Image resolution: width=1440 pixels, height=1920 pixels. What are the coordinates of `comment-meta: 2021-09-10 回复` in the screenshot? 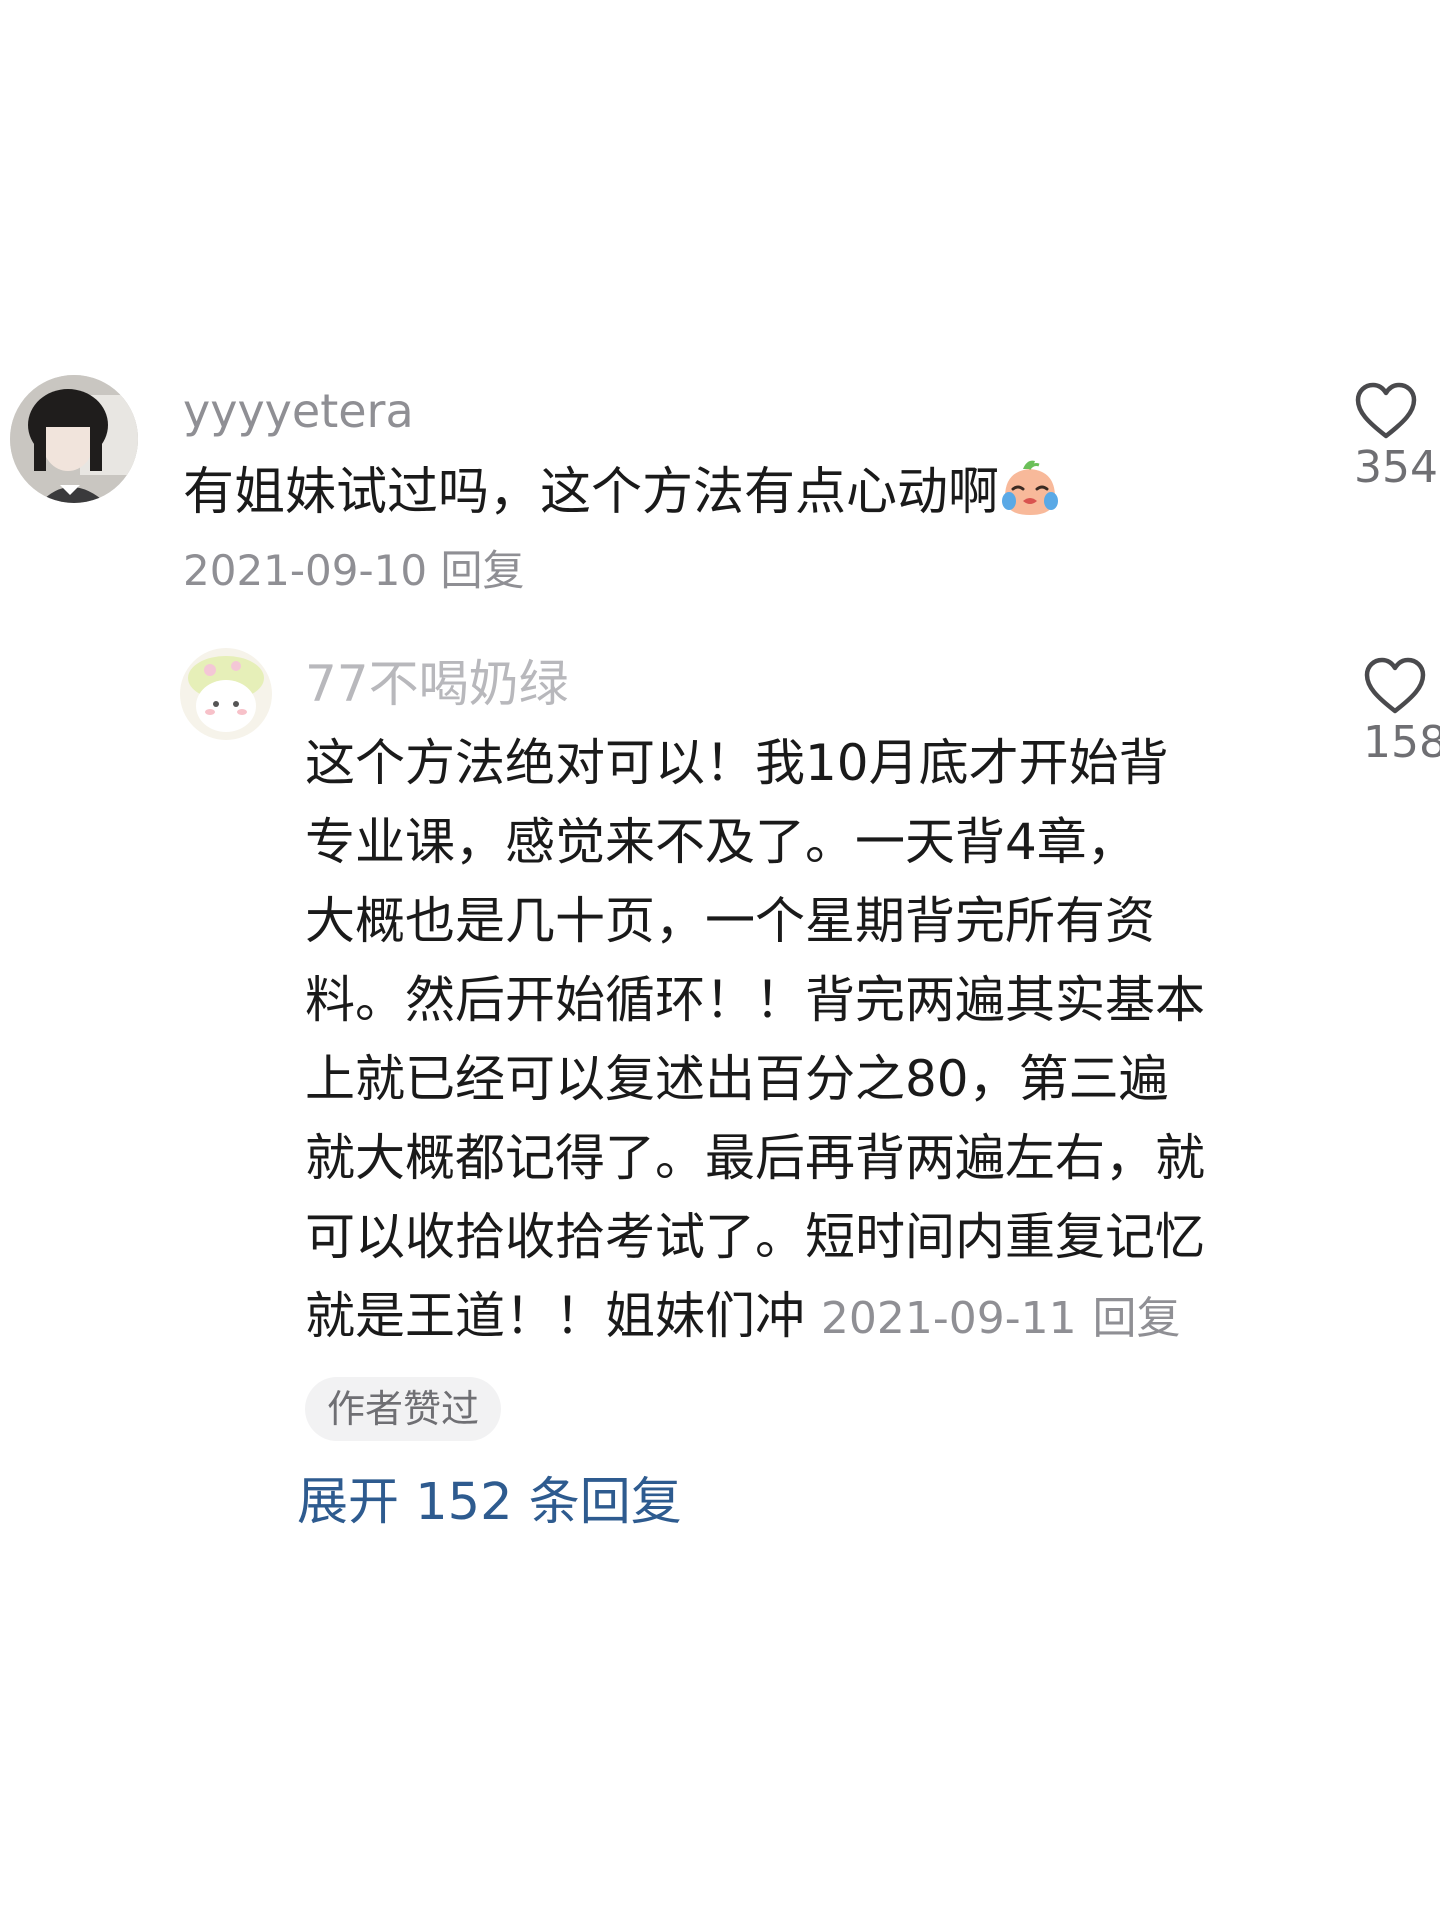 It's located at (353, 571).